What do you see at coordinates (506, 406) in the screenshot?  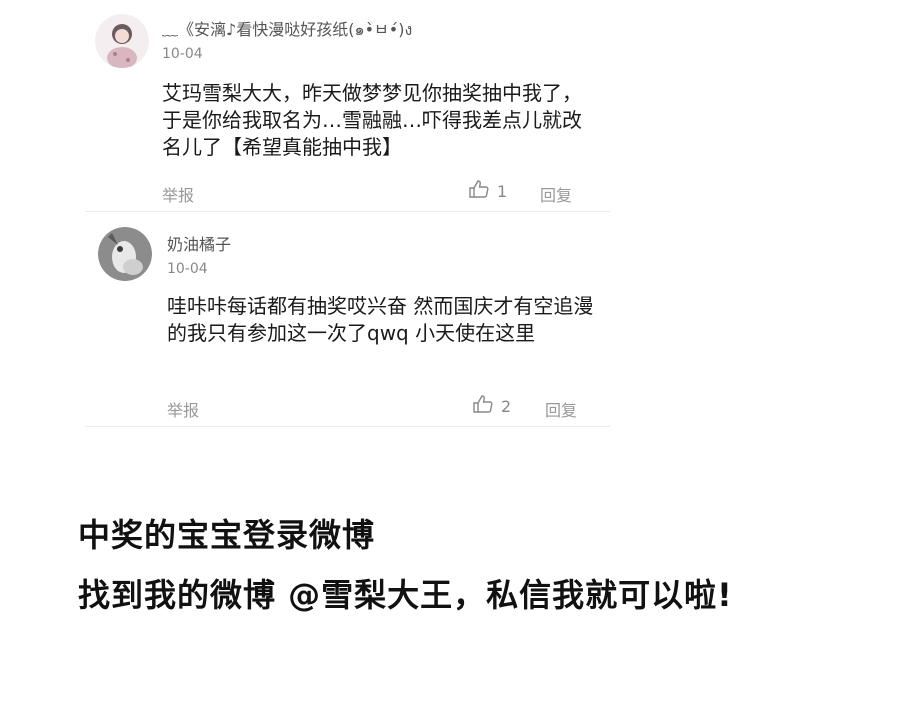 I see `like-count: 2` at bounding box center [506, 406].